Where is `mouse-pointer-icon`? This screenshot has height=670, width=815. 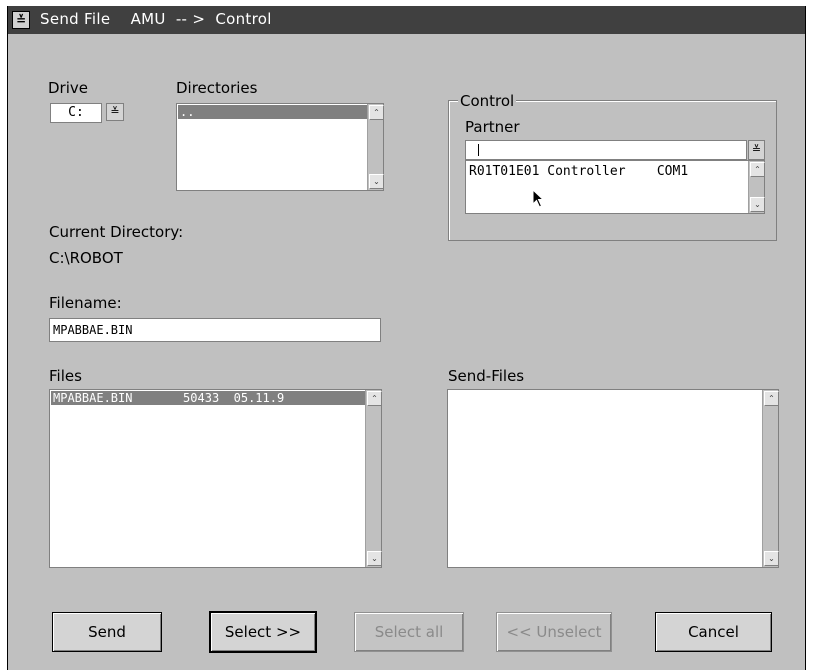
mouse-pointer-icon is located at coordinates (538, 198).